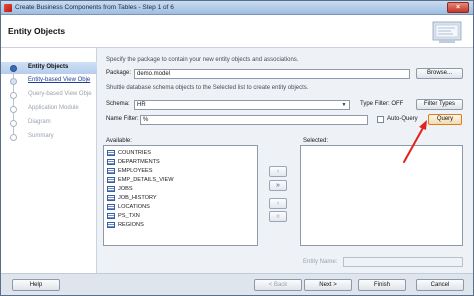 The height and width of the screenshot is (296, 474). Describe the element at coordinates (134, 153) in the screenshot. I see `list-item-label: COUNTRIES` at that location.